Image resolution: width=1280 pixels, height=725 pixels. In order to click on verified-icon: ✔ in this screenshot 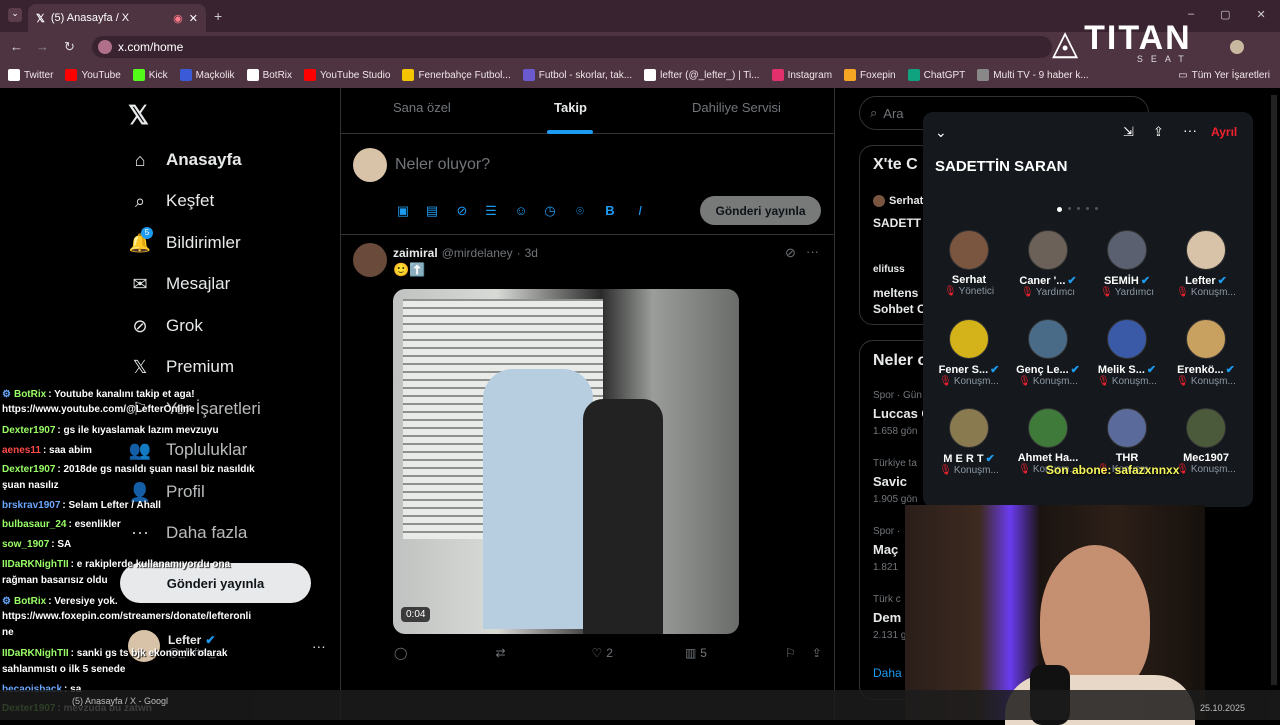, I will do `click(995, 370)`.